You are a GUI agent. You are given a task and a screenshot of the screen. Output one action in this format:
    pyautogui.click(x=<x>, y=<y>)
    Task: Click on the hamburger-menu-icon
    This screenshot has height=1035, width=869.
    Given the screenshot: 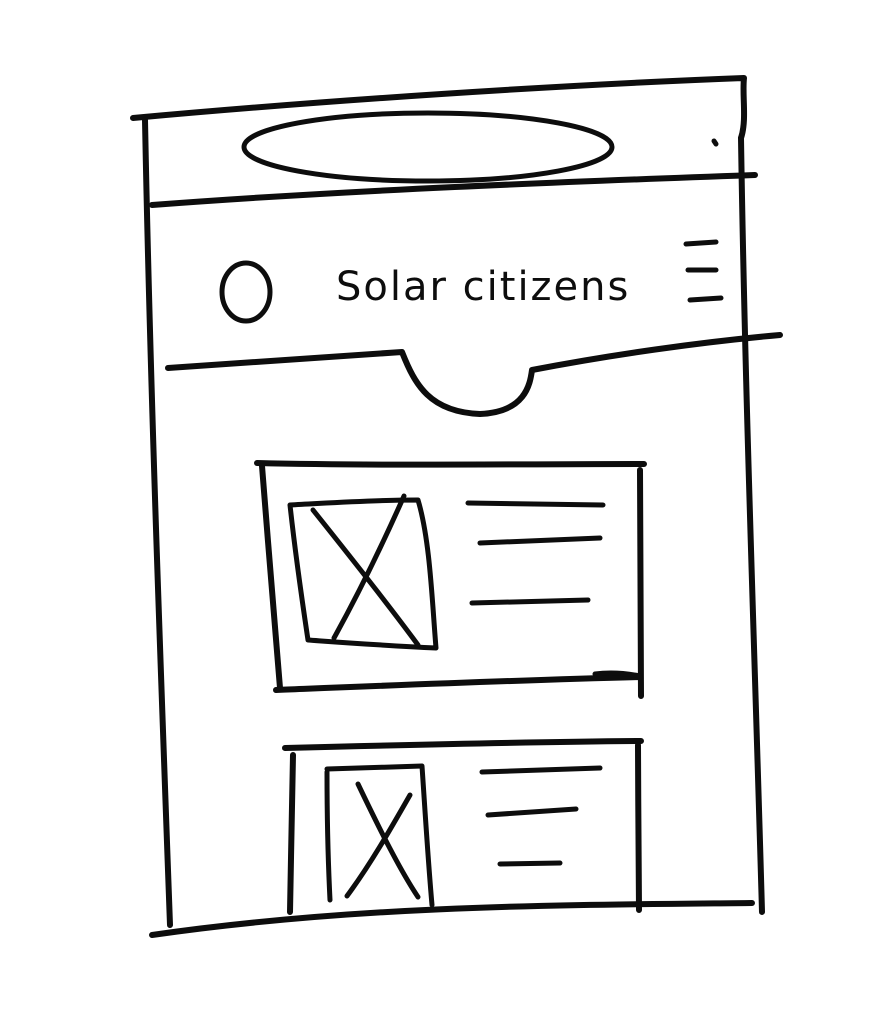 What is the action you would take?
    pyautogui.click(x=703, y=271)
    